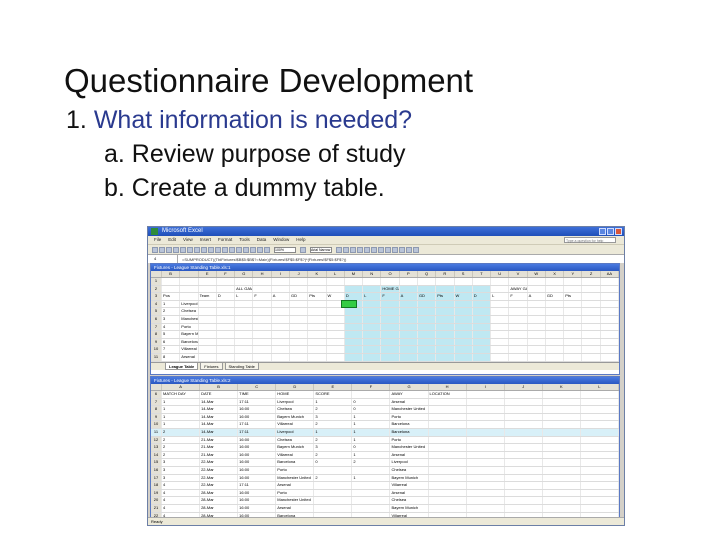  What do you see at coordinates (300, 240) in the screenshot?
I see `menu-item-help: Help` at bounding box center [300, 240].